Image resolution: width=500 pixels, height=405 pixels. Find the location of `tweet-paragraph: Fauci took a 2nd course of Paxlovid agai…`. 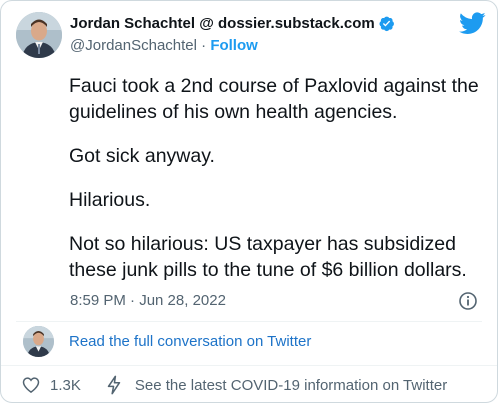

tweet-paragraph: Fauci took a 2nd course of Paxlovid agai… is located at coordinates (274, 99).